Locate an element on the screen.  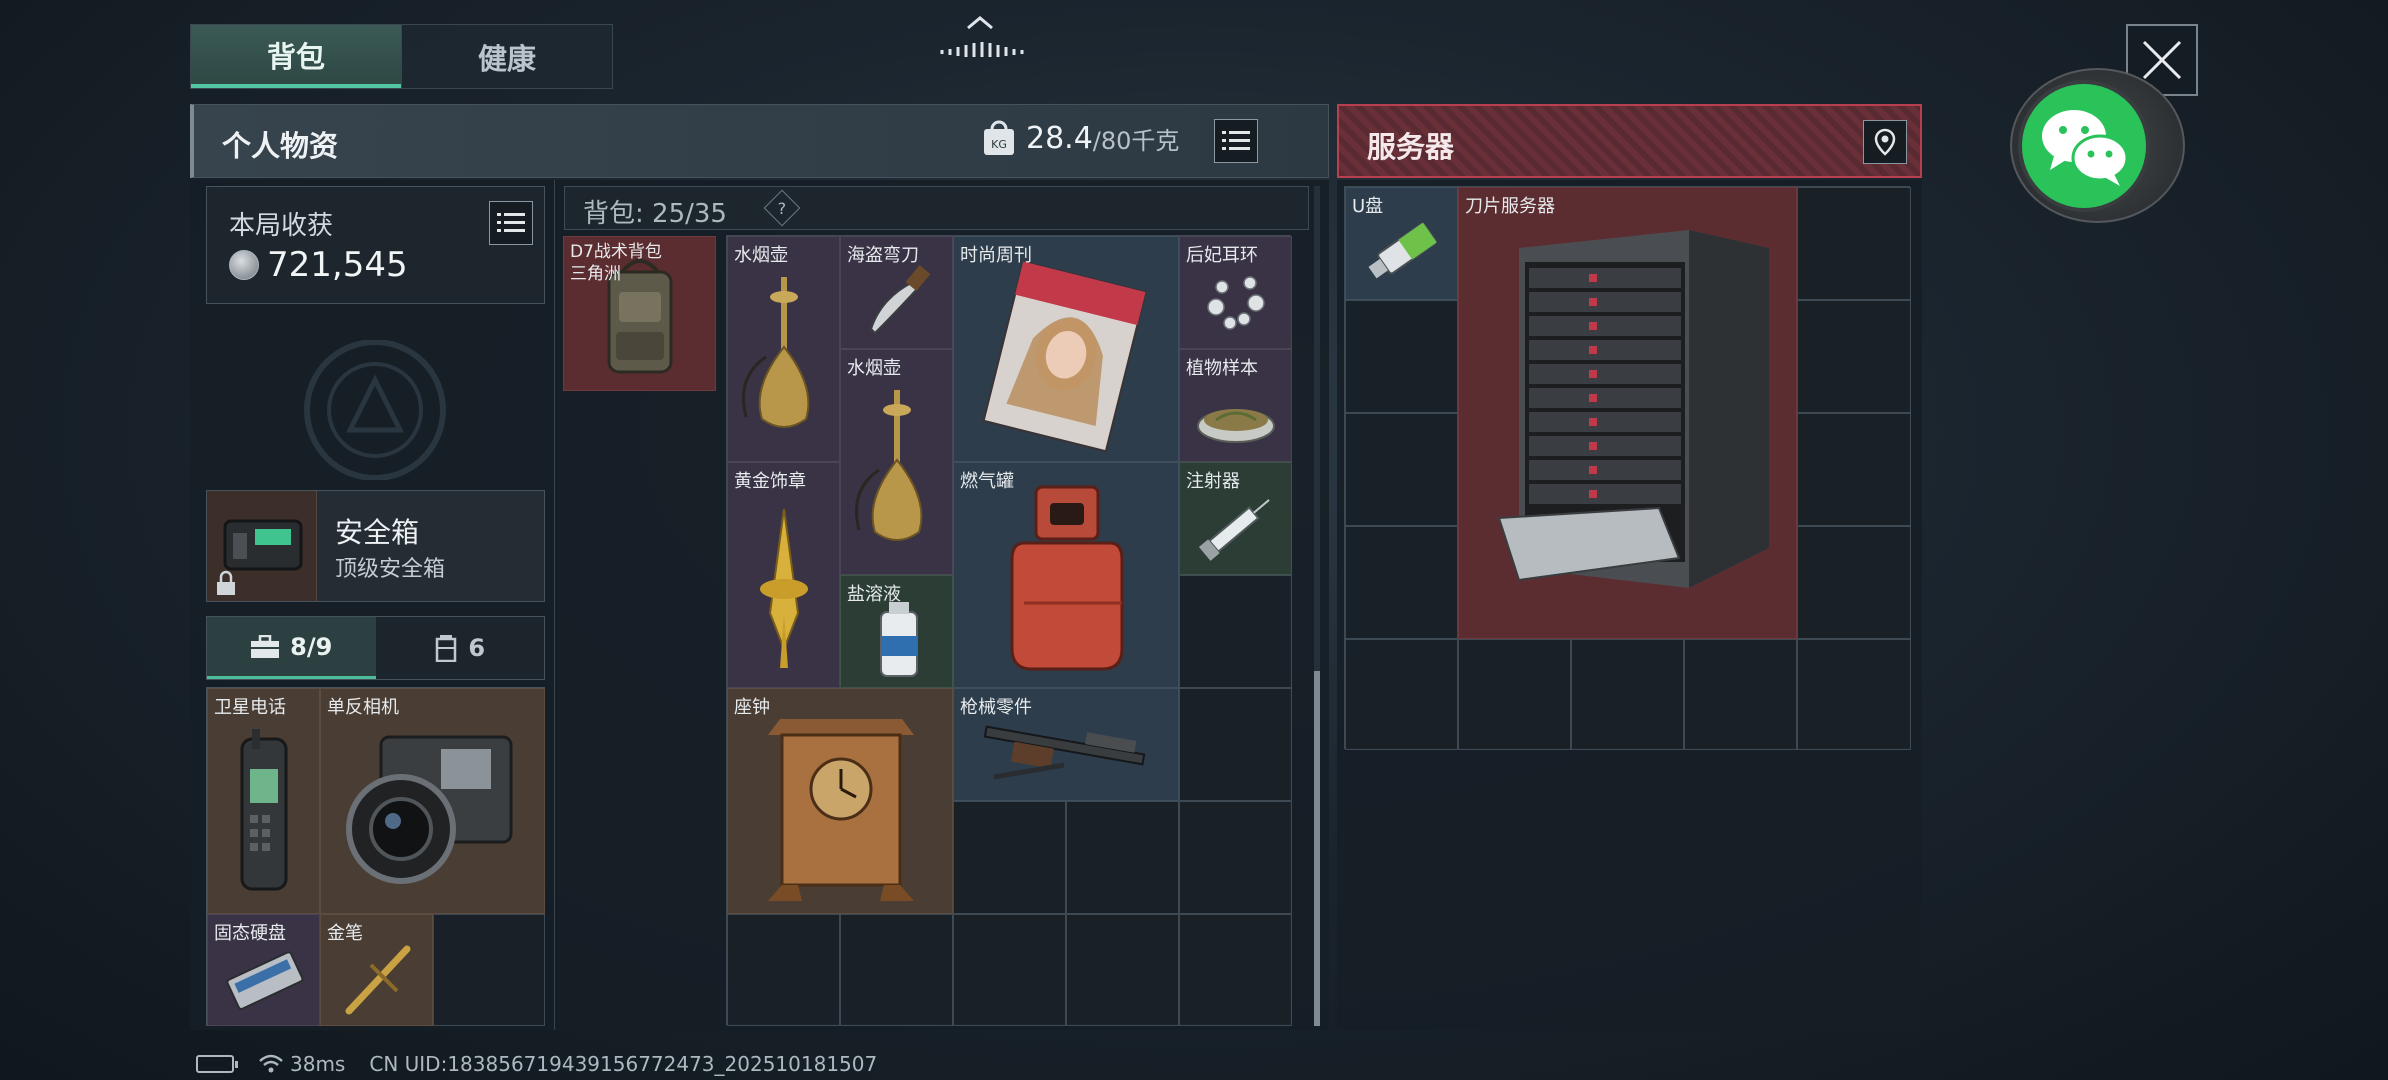
gas-canister-icon is located at coordinates (1067, 578).